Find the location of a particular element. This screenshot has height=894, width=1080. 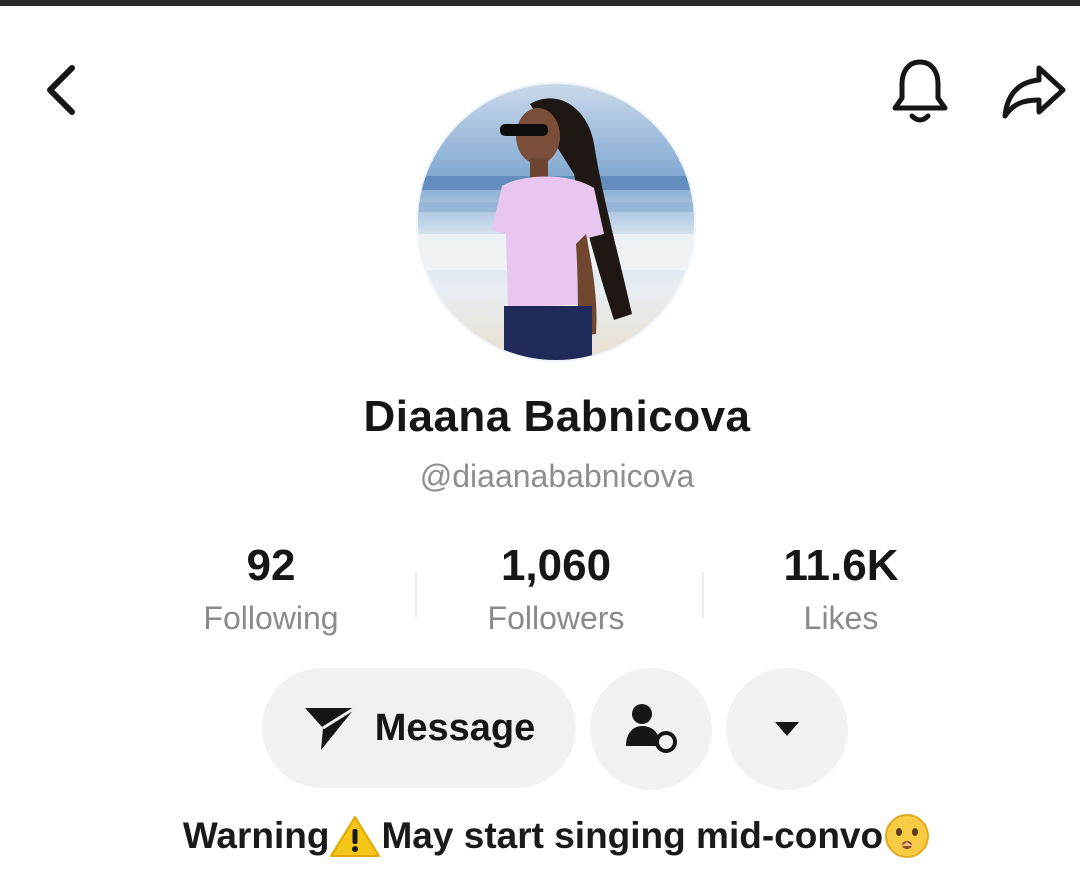

bio-part-2: May start singing mid-convo is located at coordinates (632, 835).